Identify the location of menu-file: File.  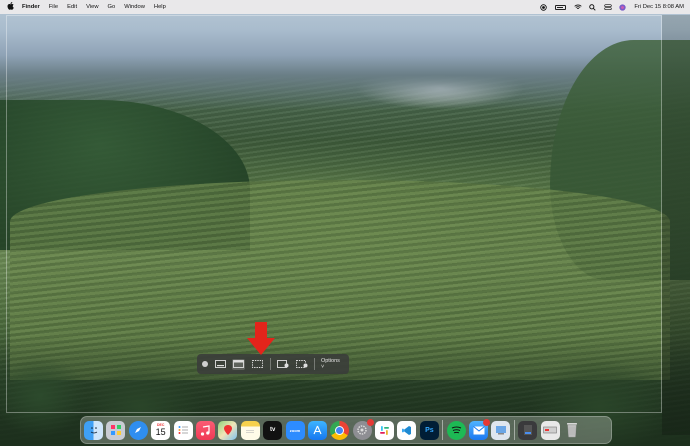
(53, 7).